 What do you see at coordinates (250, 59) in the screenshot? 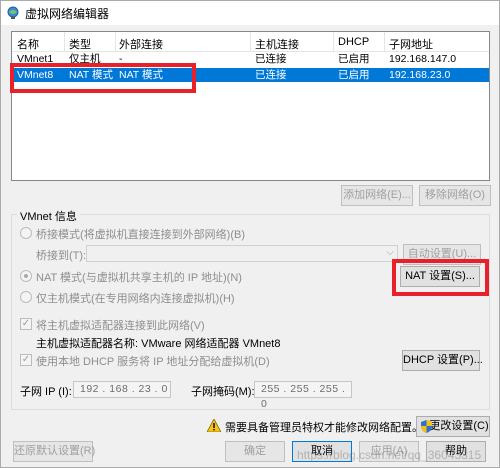
I see `table-row: VMnet1 仅主机 - 已连接 已启用 192.168.147.0` at bounding box center [250, 59].